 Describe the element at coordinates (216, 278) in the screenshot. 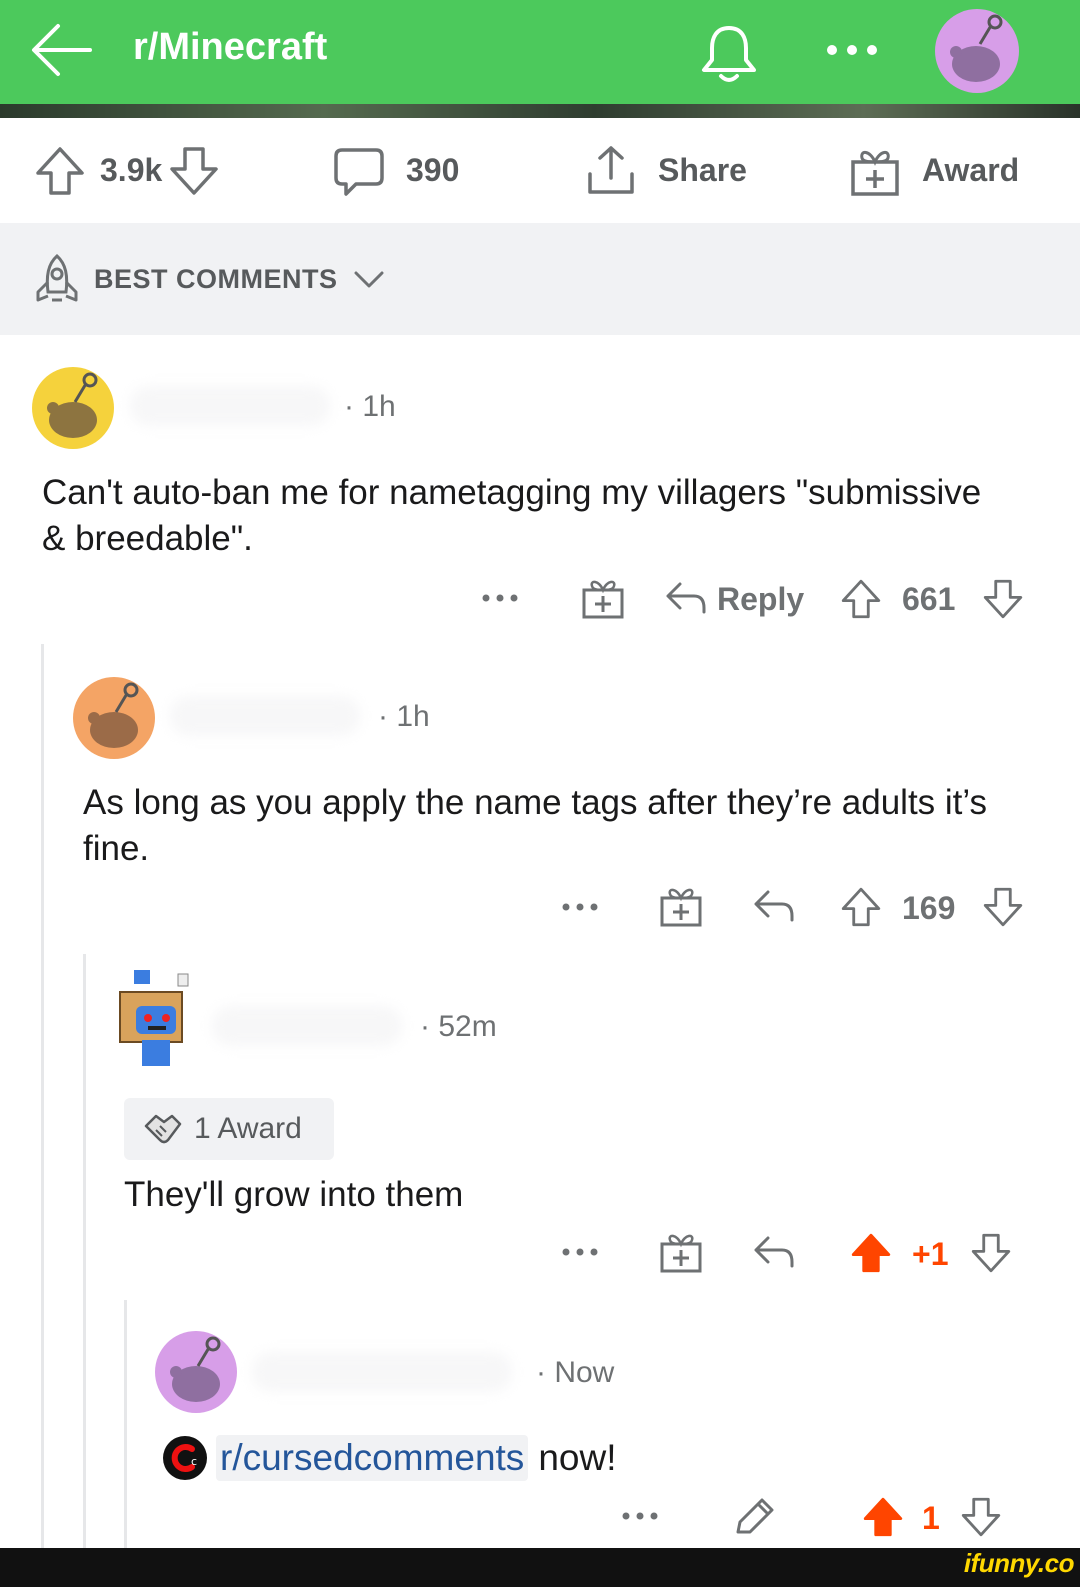

I see `sort-label: BEST COMMENTS` at that location.